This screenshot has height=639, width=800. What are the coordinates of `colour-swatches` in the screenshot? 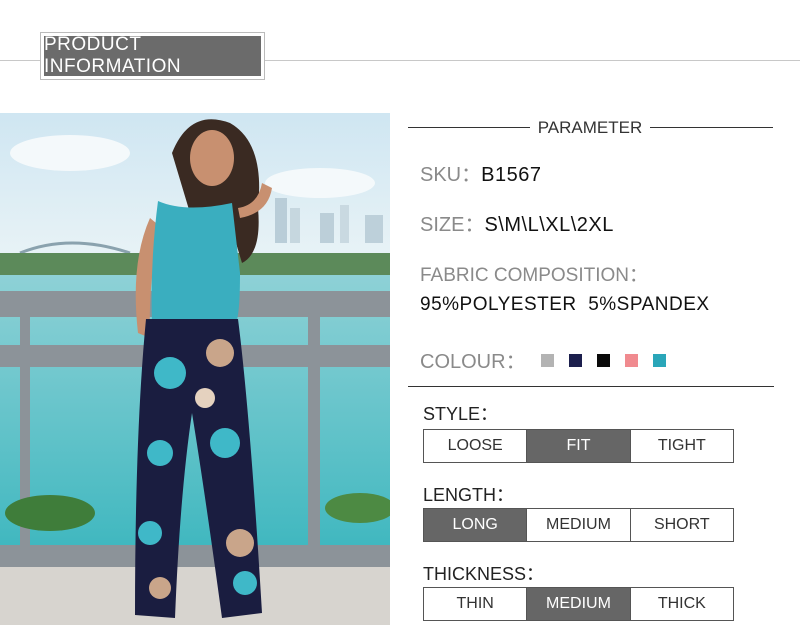 It's located at (596, 362).